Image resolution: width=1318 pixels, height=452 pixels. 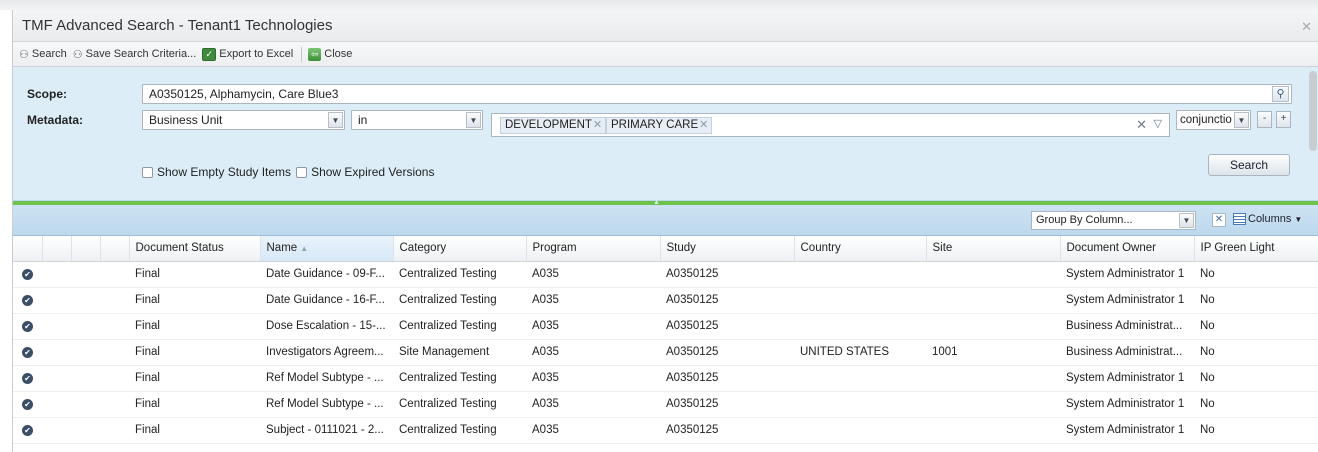 What do you see at coordinates (1219, 220) in the screenshot?
I see `clear-group-icon: ✕` at bounding box center [1219, 220].